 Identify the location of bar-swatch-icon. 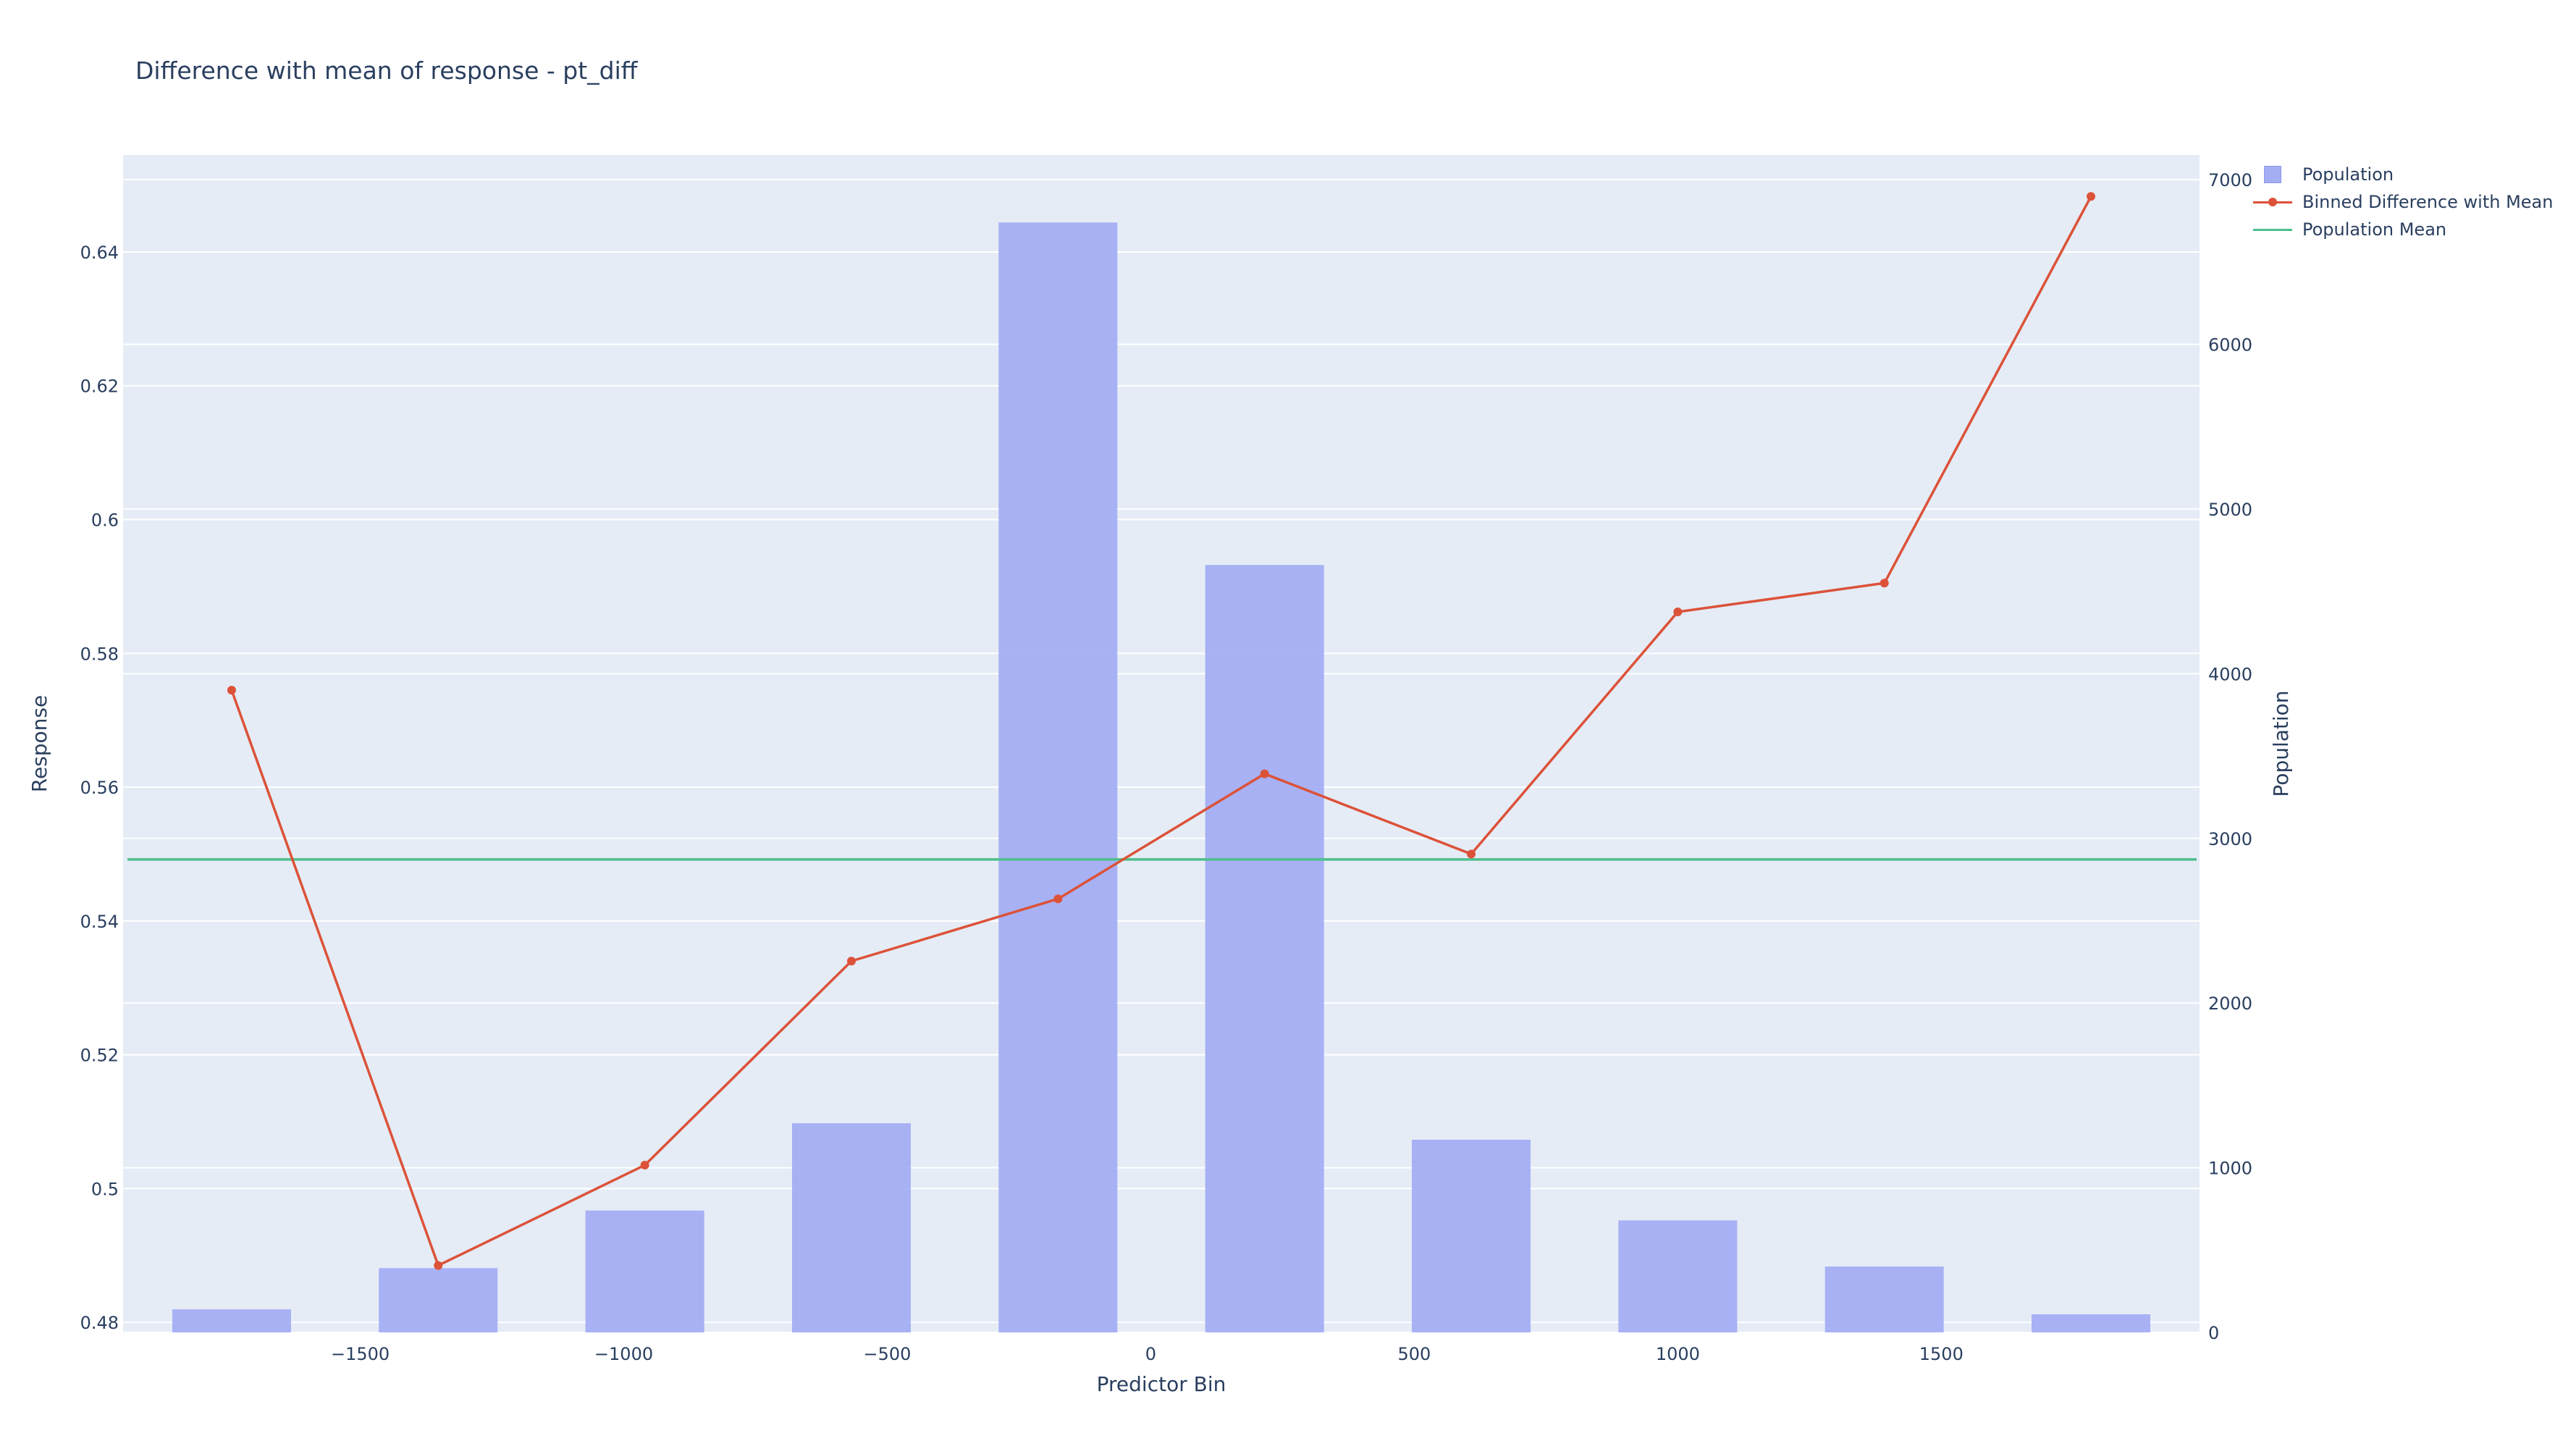
(2272, 174).